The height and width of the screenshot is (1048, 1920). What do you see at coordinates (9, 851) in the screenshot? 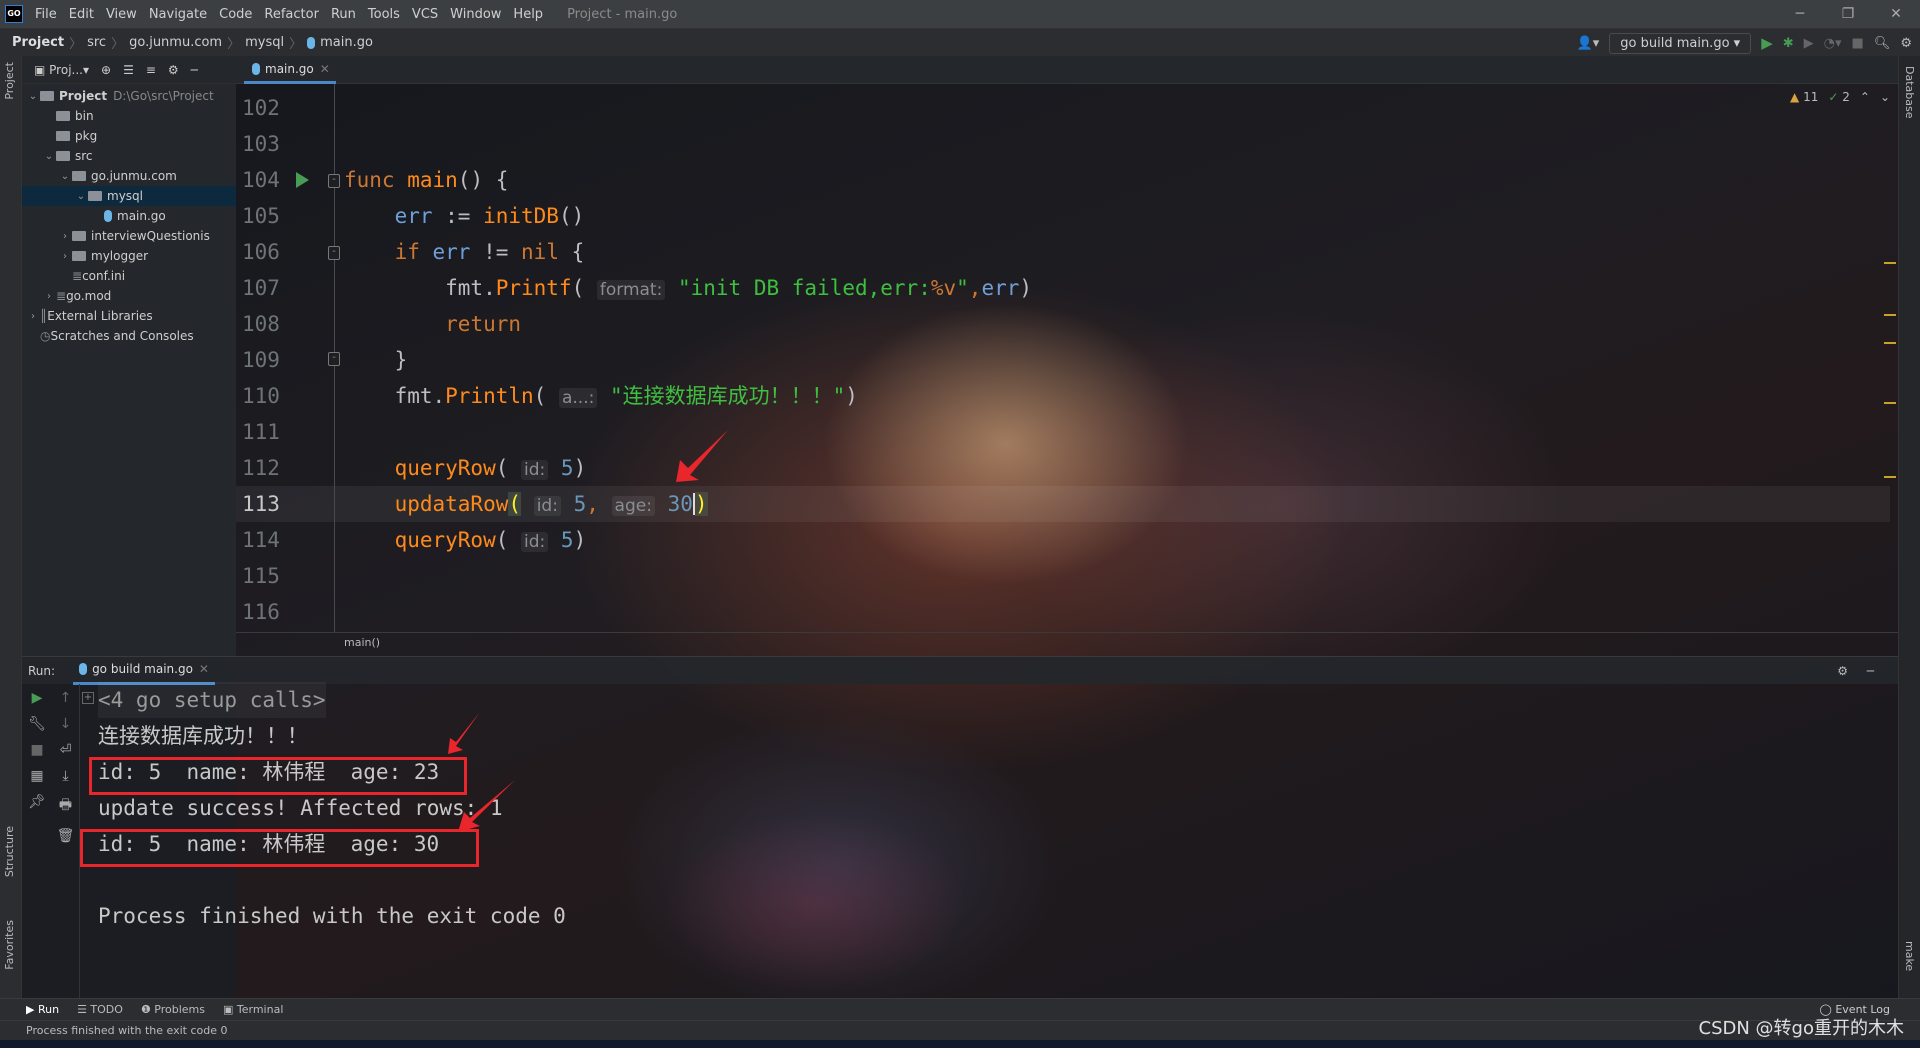
I see `structure-tool-button: Structure` at bounding box center [9, 851].